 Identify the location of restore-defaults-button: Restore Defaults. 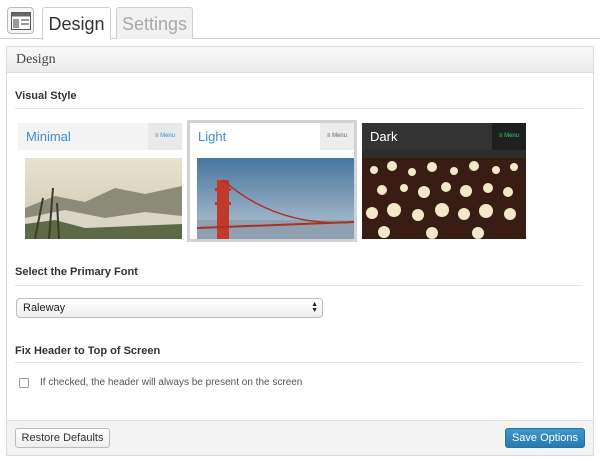
(62, 438).